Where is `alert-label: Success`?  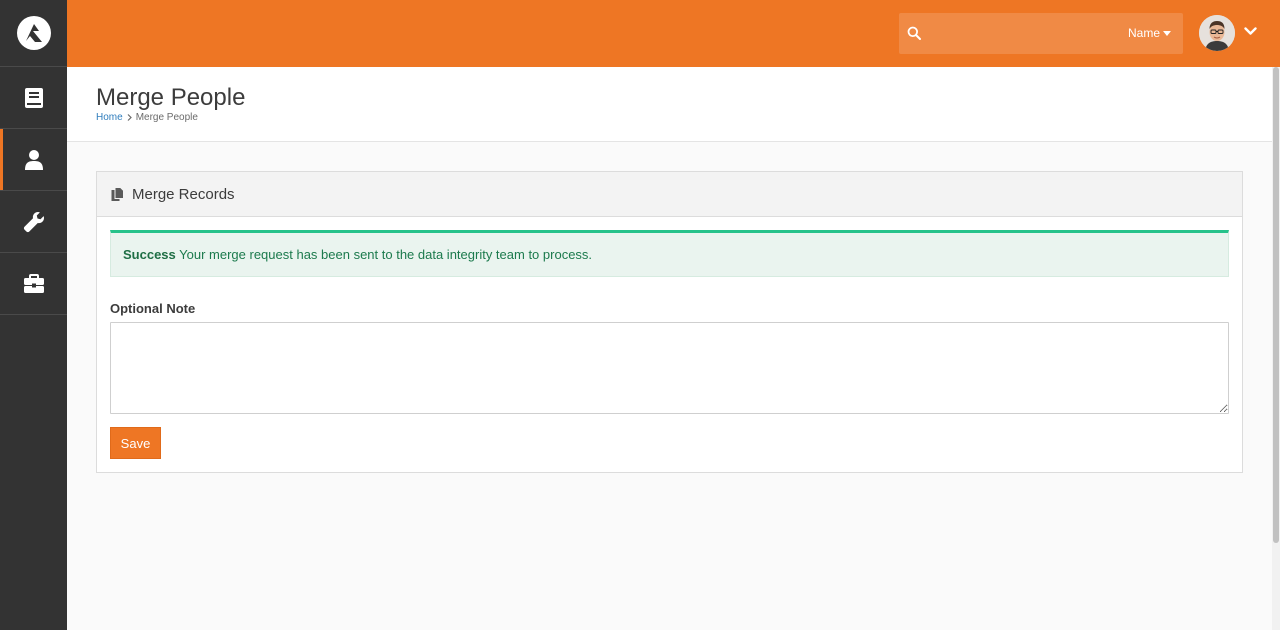
alert-label: Success is located at coordinates (149, 254).